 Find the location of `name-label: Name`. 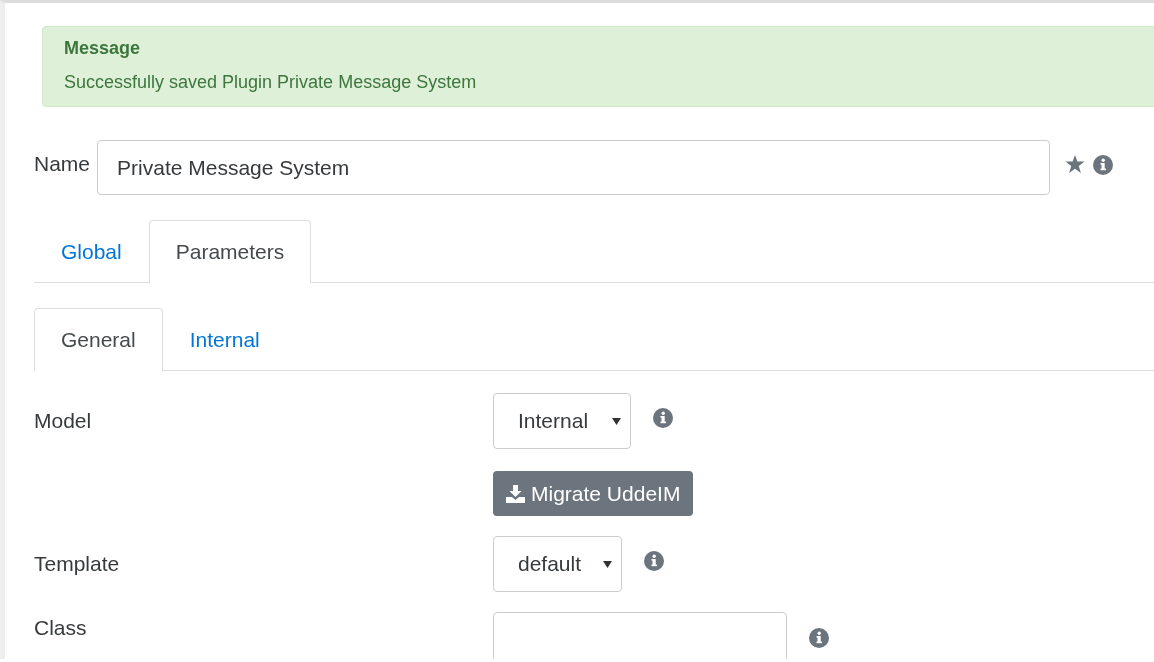

name-label: Name is located at coordinates (62, 164).